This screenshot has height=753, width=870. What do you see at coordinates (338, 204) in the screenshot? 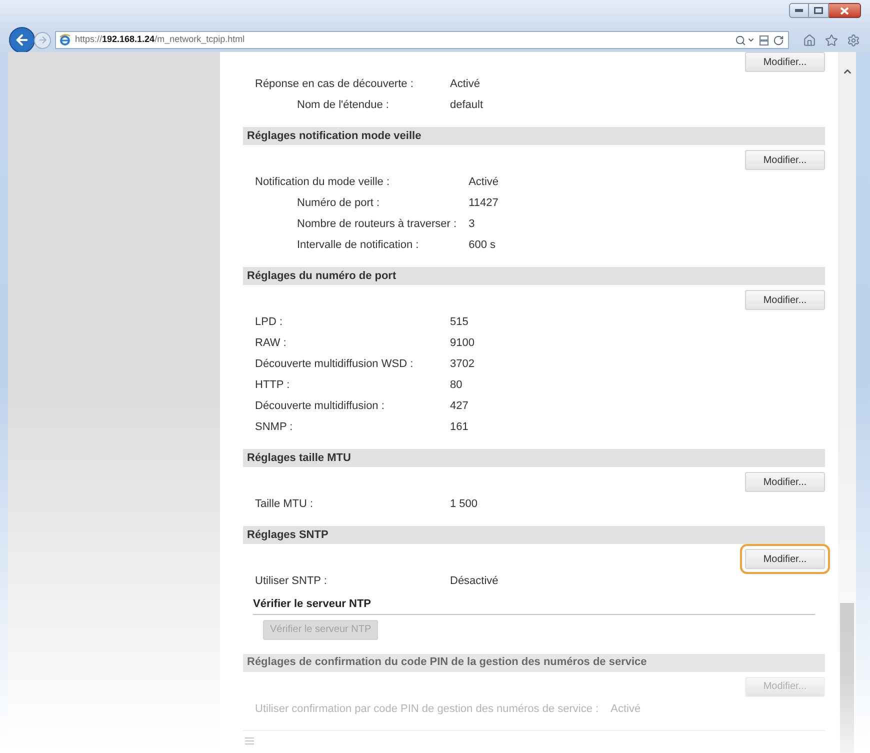
I see `setting-label: Numéro de port :` at bounding box center [338, 204].